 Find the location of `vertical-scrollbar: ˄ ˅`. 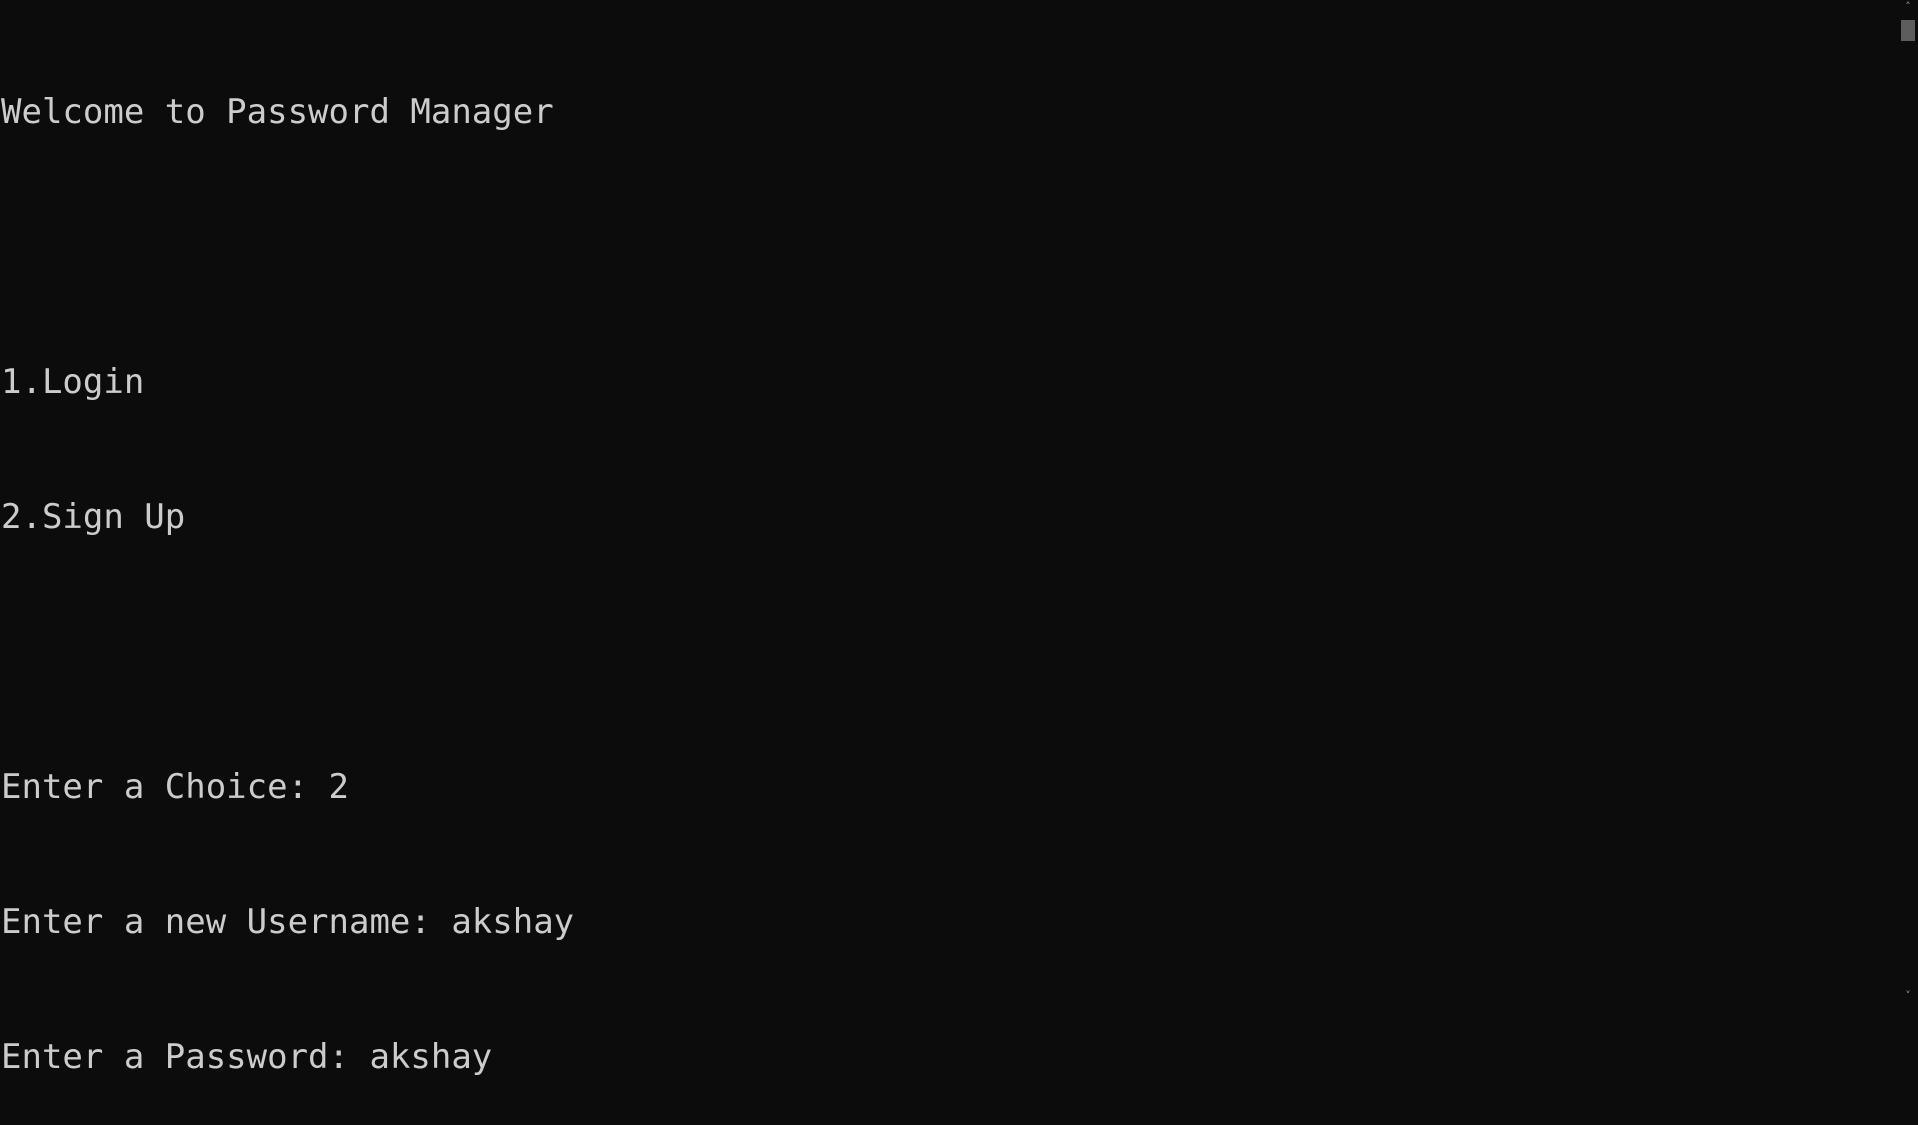

vertical-scrollbar: ˄ ˅ is located at coordinates (1908, 501).